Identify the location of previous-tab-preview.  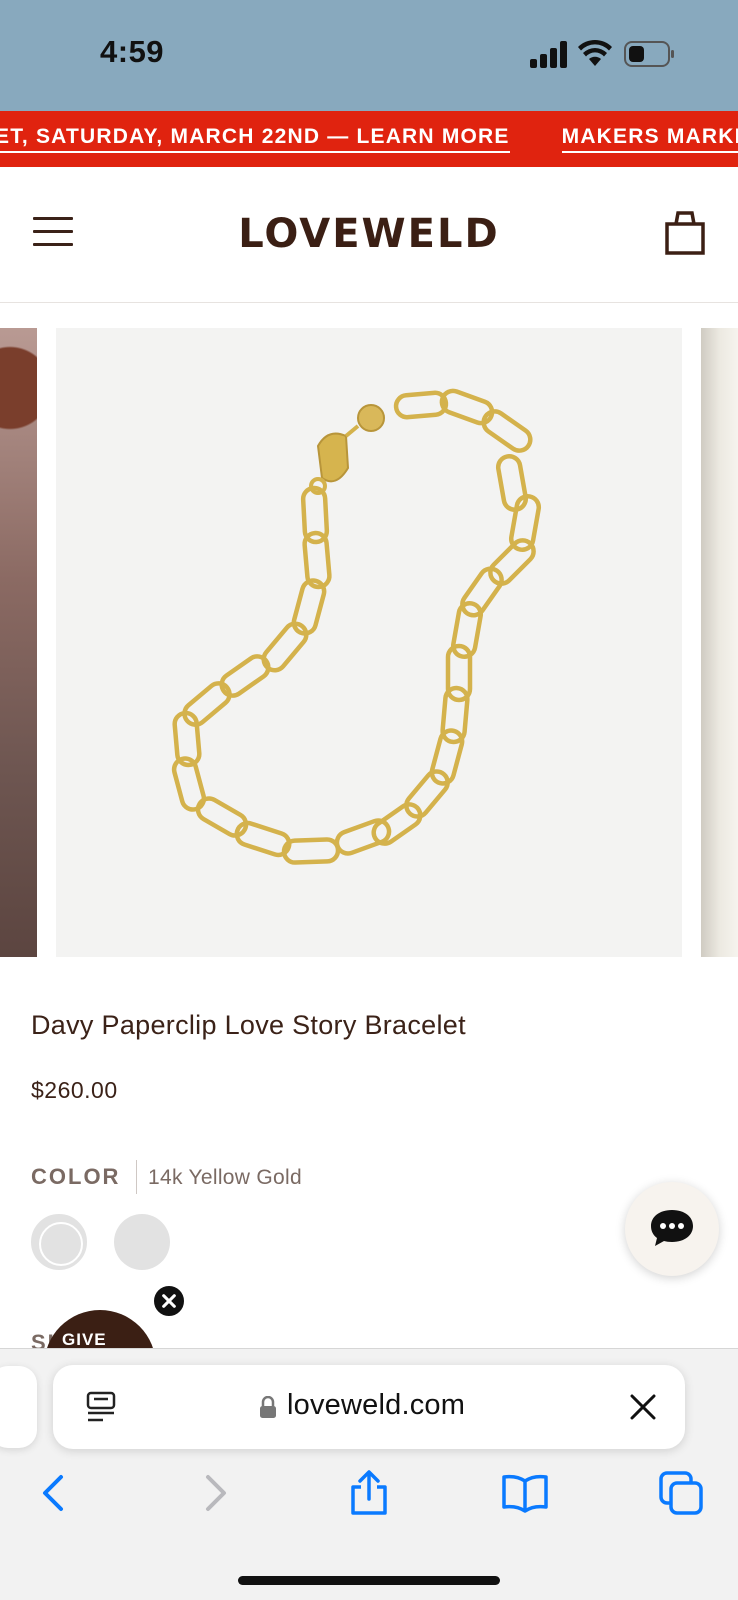
(18, 1407).